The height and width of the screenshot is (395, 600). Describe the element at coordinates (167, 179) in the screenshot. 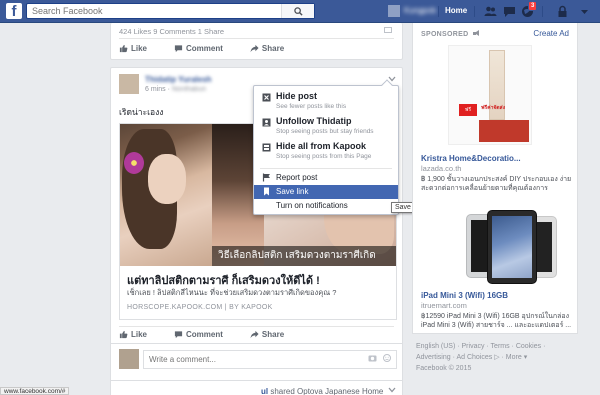

I see `face-shape` at that location.